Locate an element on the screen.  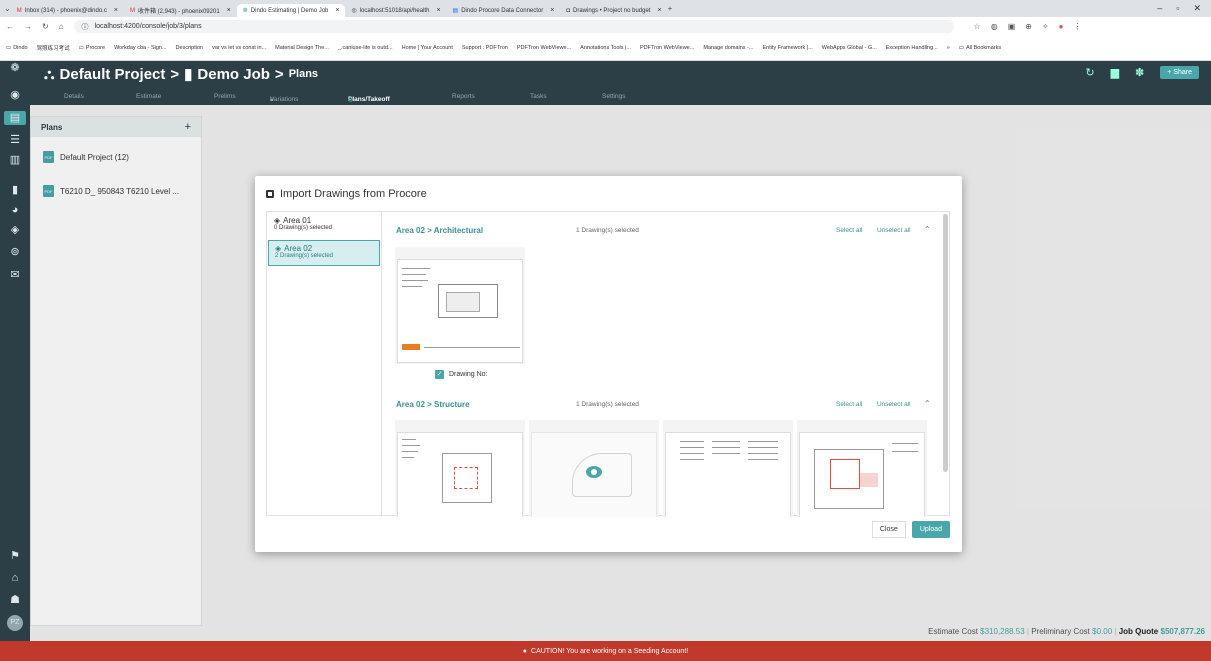
upload-button: Upload is located at coordinates (930, 529).